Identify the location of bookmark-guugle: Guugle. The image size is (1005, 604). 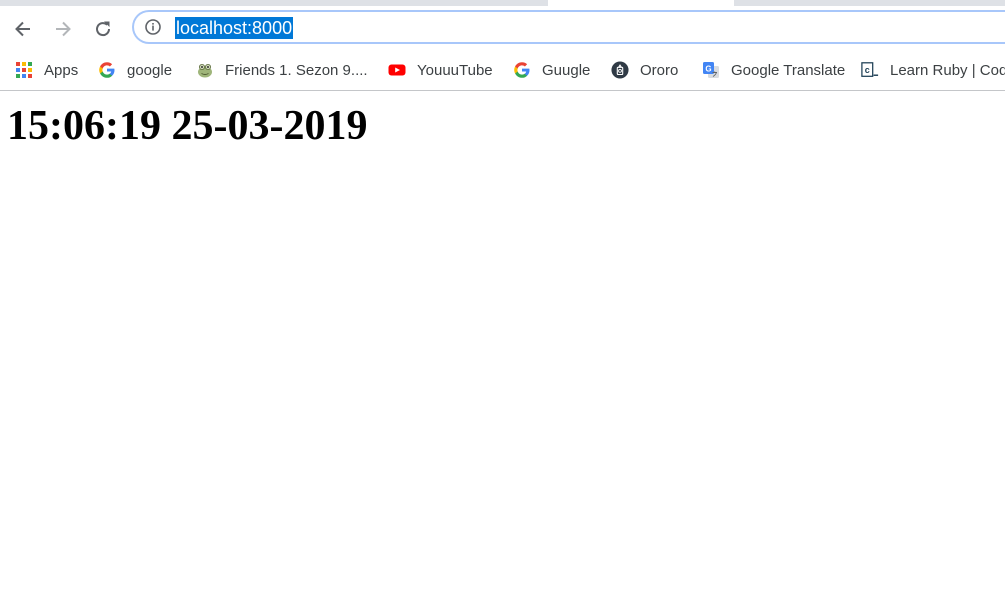
(551, 70).